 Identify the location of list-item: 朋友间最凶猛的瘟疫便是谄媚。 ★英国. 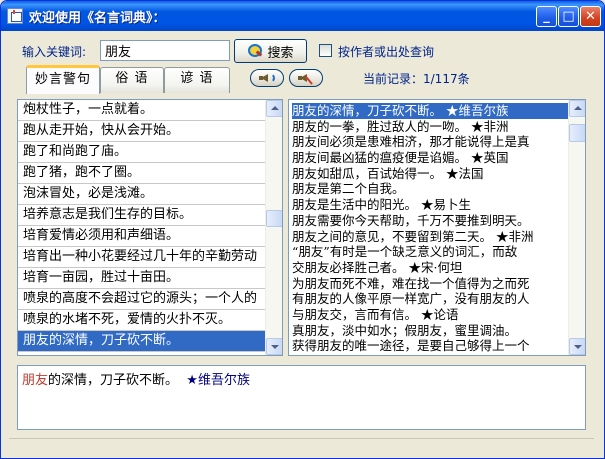
(430, 158).